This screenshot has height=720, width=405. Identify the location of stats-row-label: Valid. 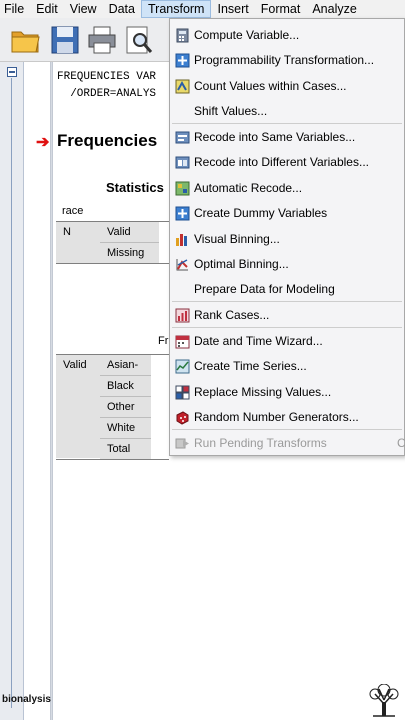
(129, 232).